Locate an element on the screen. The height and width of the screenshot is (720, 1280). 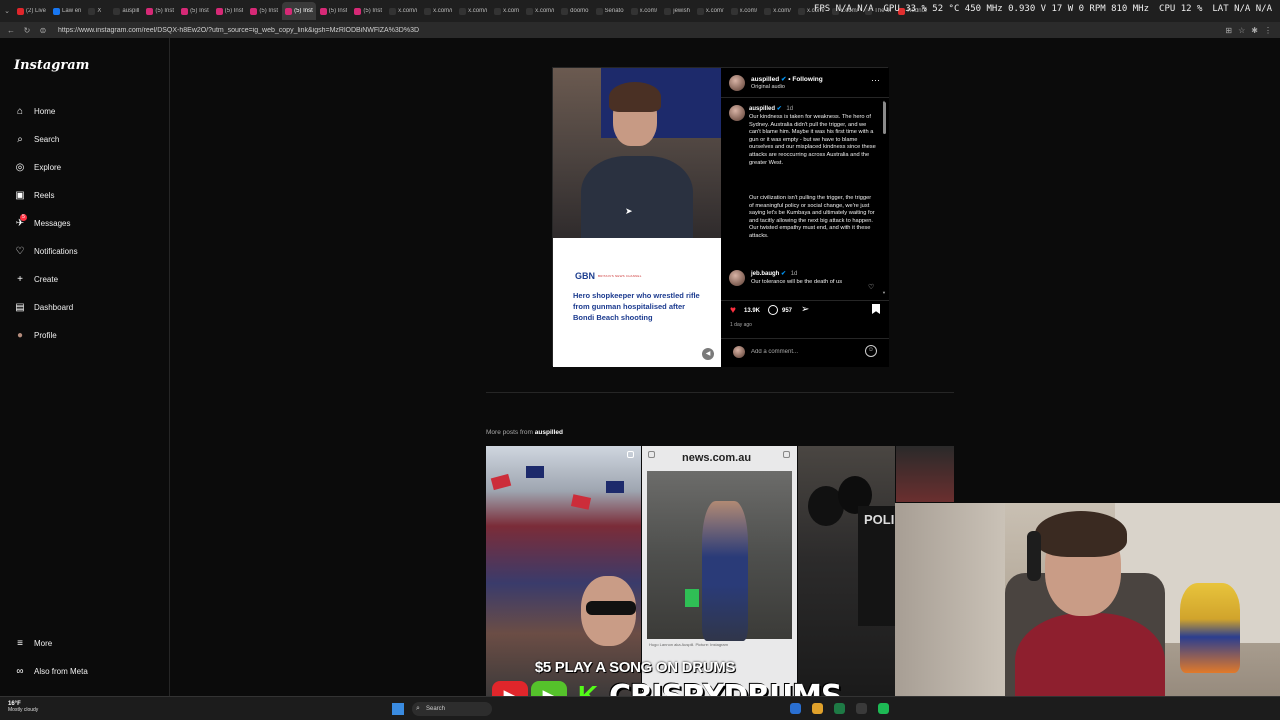
sidebar-item-dashboard: ▤ Dashboard is located at coordinates (43, 307).